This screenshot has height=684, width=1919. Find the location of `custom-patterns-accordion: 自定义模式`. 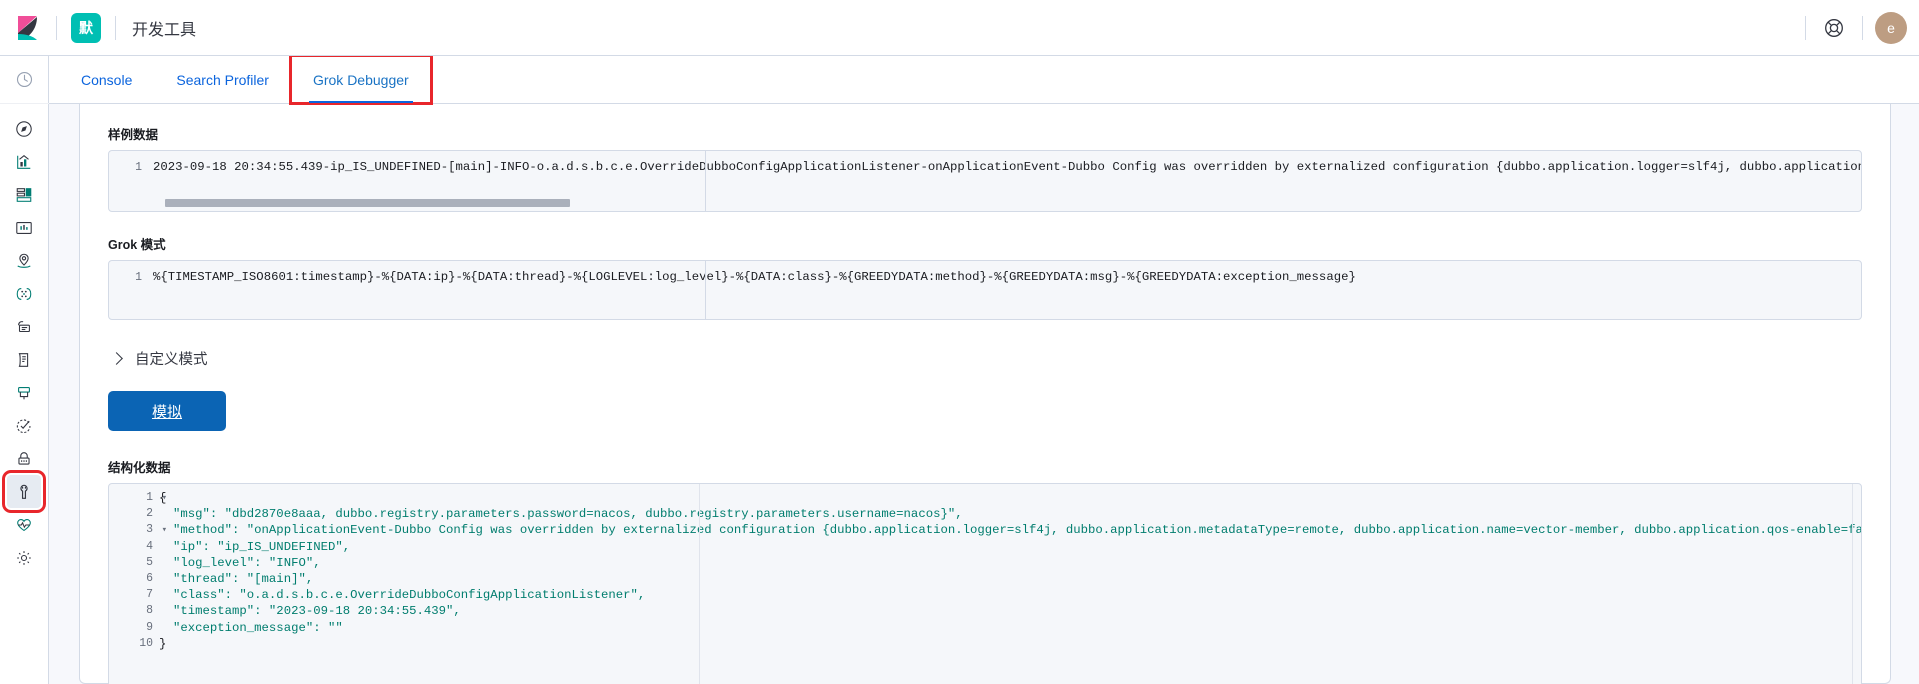

custom-patterns-accordion: 自定义模式 is located at coordinates (158, 358).